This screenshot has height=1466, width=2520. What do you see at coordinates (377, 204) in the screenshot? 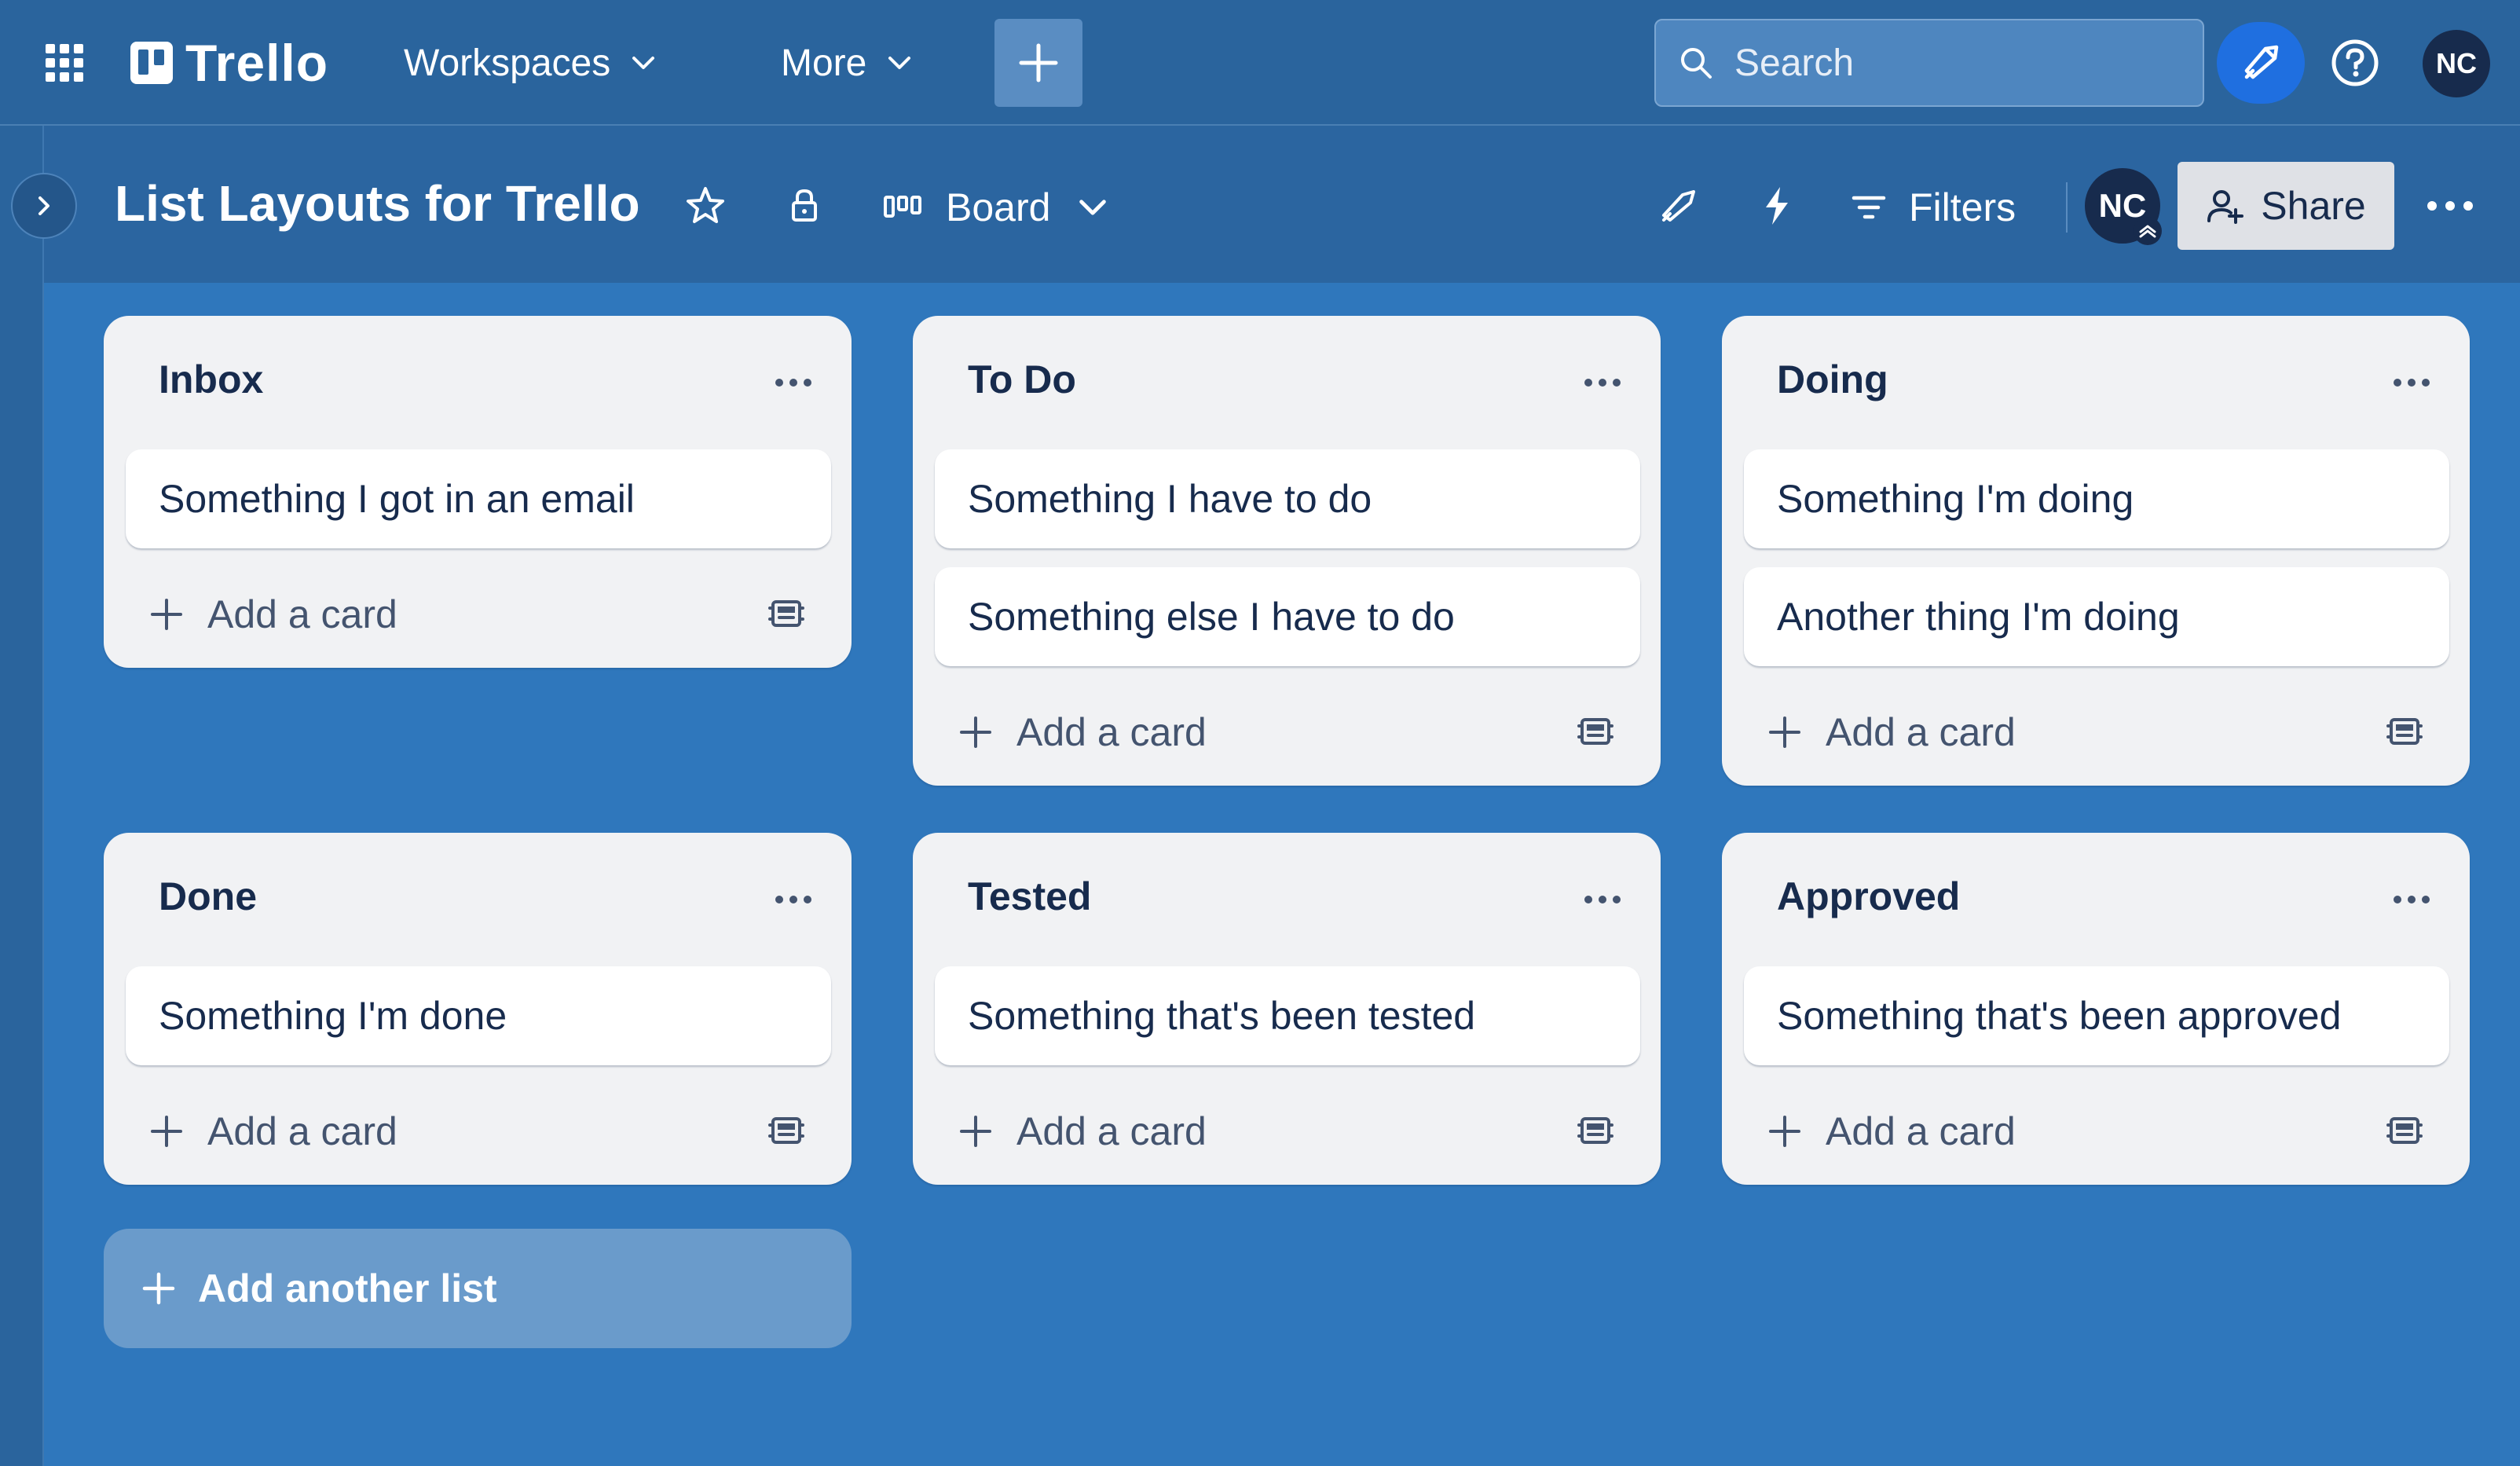
I see `board-title: List Layouts for Trello` at bounding box center [377, 204].